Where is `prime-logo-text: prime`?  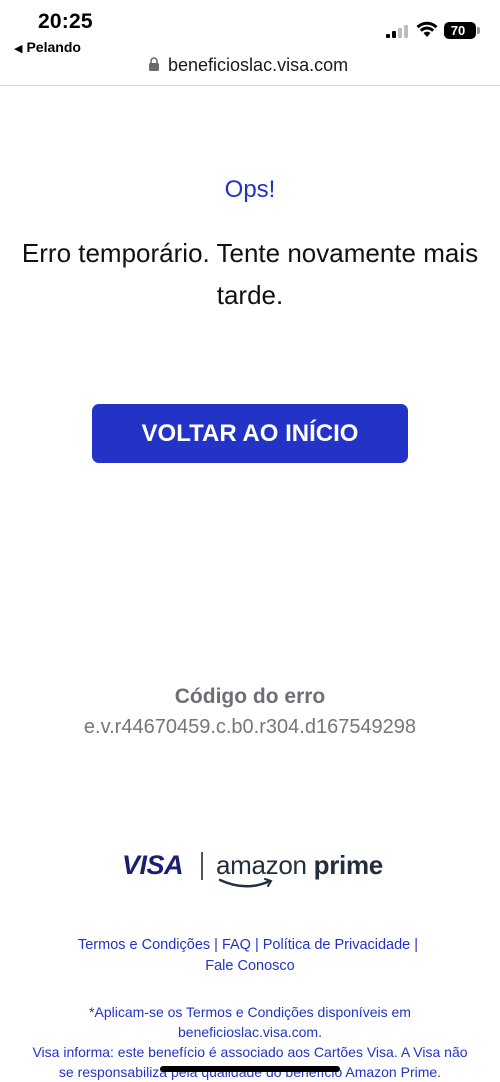 prime-logo-text: prime is located at coordinates (348, 865).